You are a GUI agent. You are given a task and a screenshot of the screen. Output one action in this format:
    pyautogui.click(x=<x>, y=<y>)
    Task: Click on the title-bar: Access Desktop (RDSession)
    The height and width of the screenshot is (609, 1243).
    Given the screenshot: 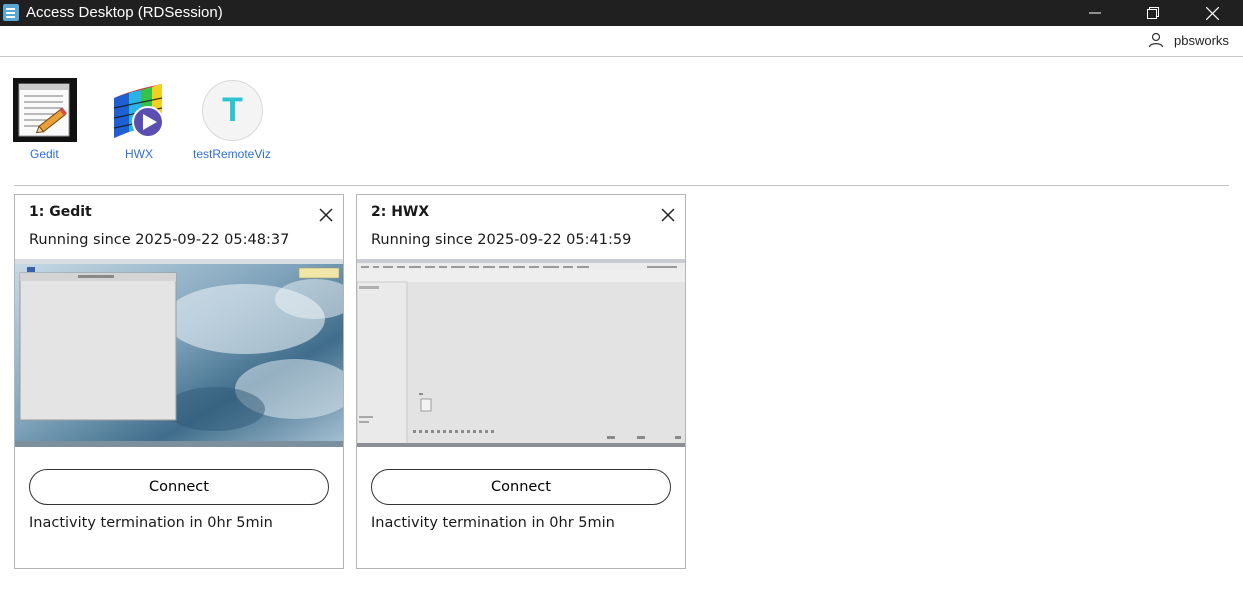 What is the action you would take?
    pyautogui.click(x=621, y=13)
    